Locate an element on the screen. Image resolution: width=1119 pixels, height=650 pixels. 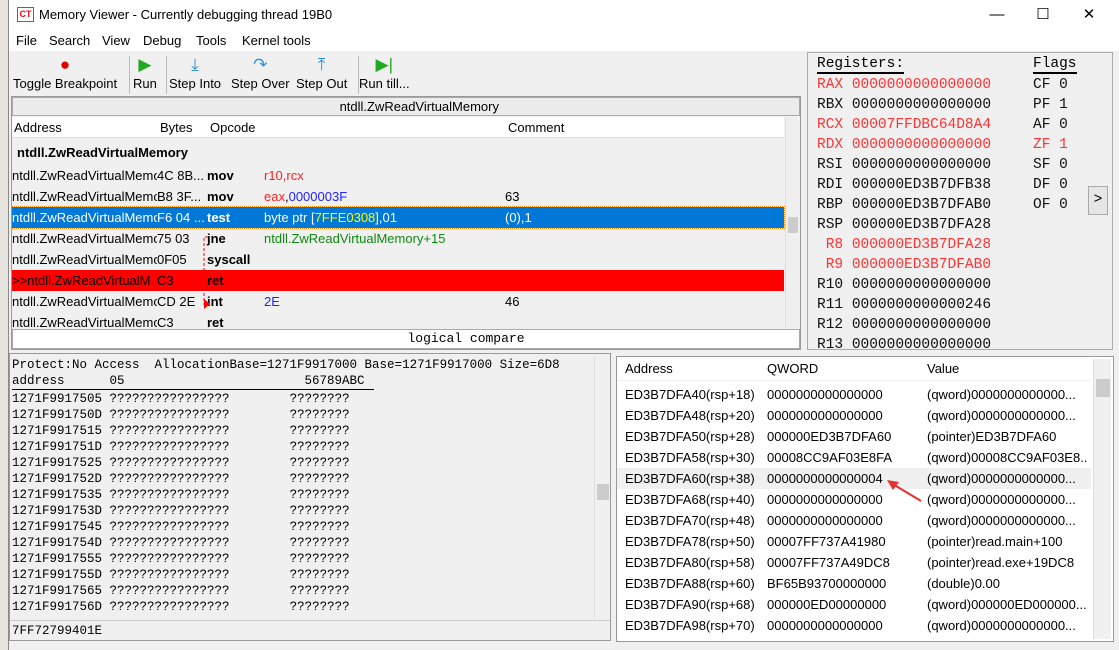
app-icon: CT is located at coordinates (25, 14).